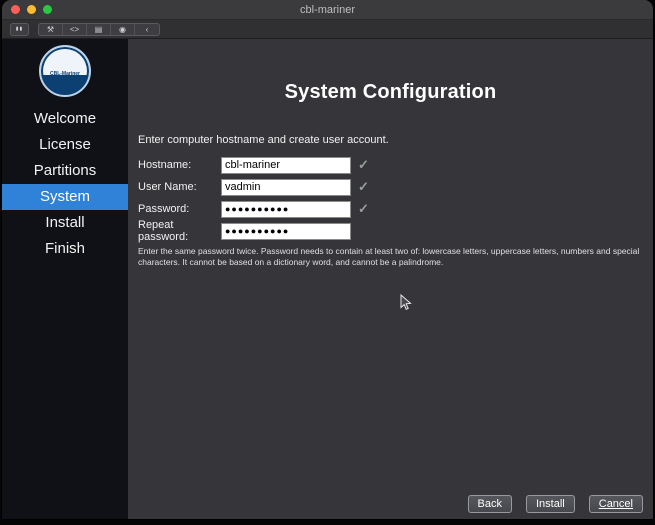 The image size is (655, 525). I want to click on back-chevron-icon: ‹, so click(147, 29).